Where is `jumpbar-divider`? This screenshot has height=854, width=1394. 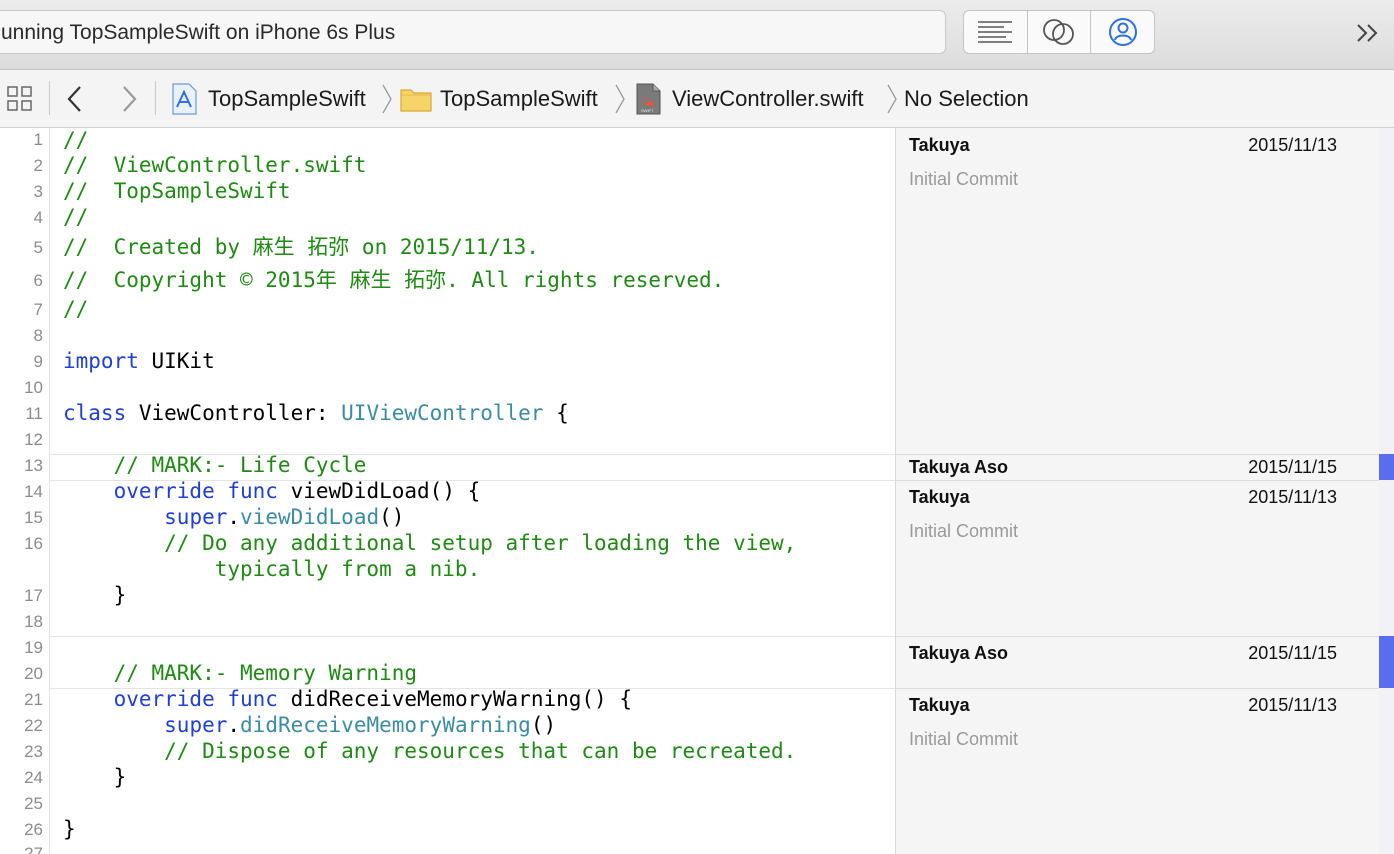 jumpbar-divider is located at coordinates (155, 98).